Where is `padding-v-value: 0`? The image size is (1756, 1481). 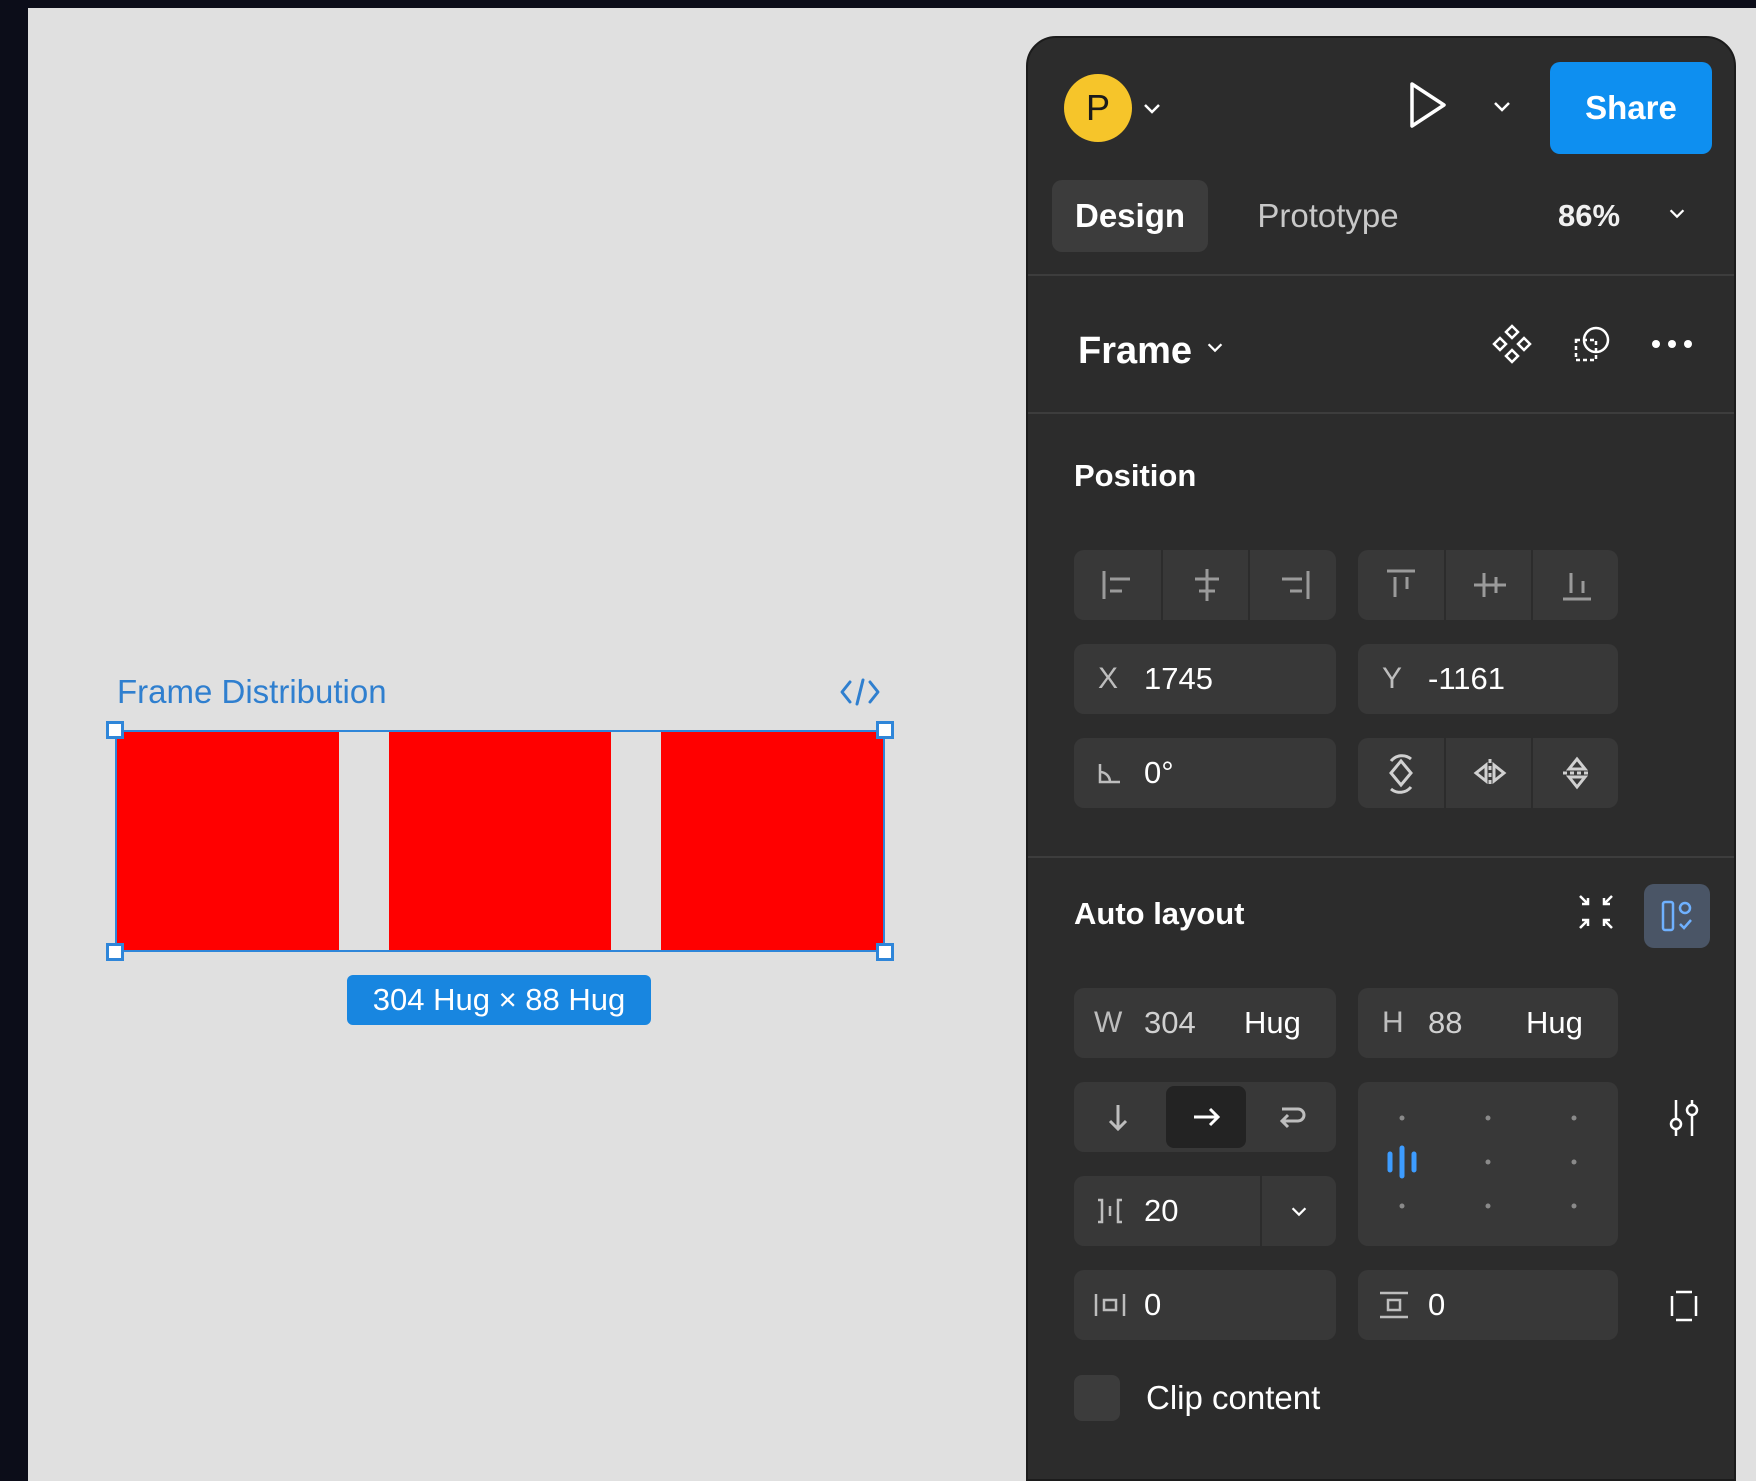 padding-v-value: 0 is located at coordinates (1436, 1305).